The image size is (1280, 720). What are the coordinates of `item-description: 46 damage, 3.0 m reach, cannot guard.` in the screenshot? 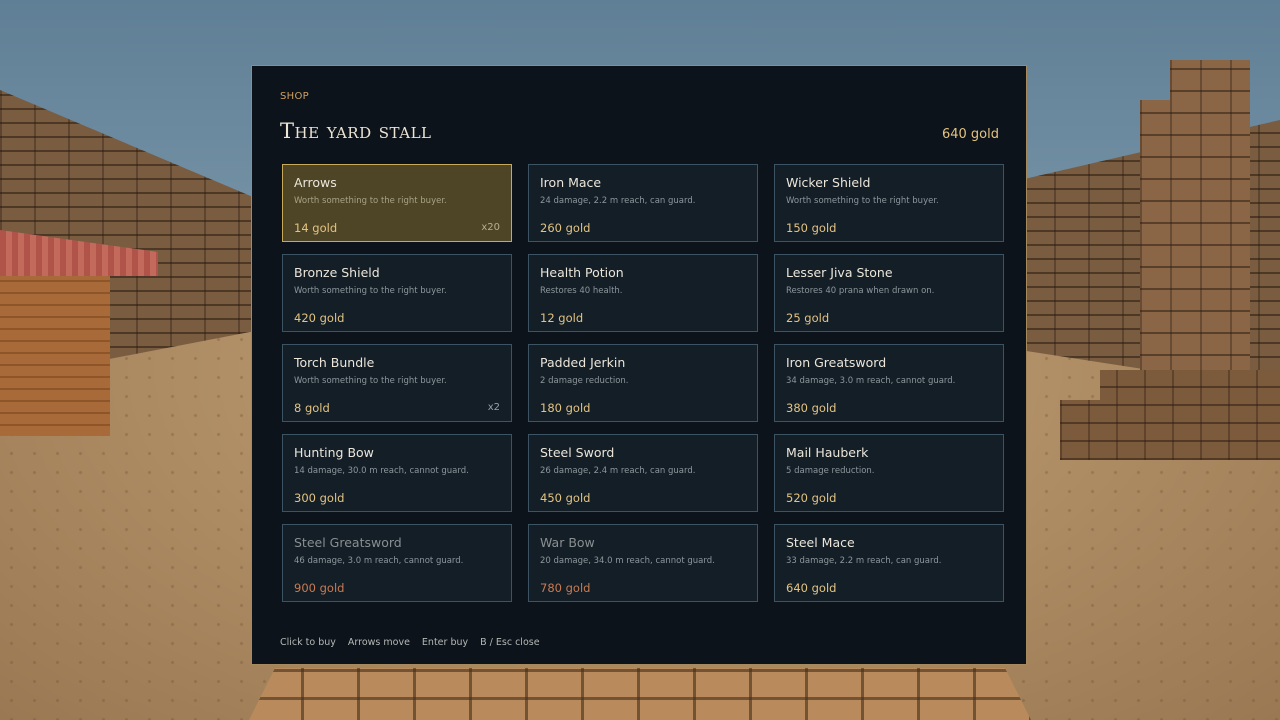 It's located at (379, 561).